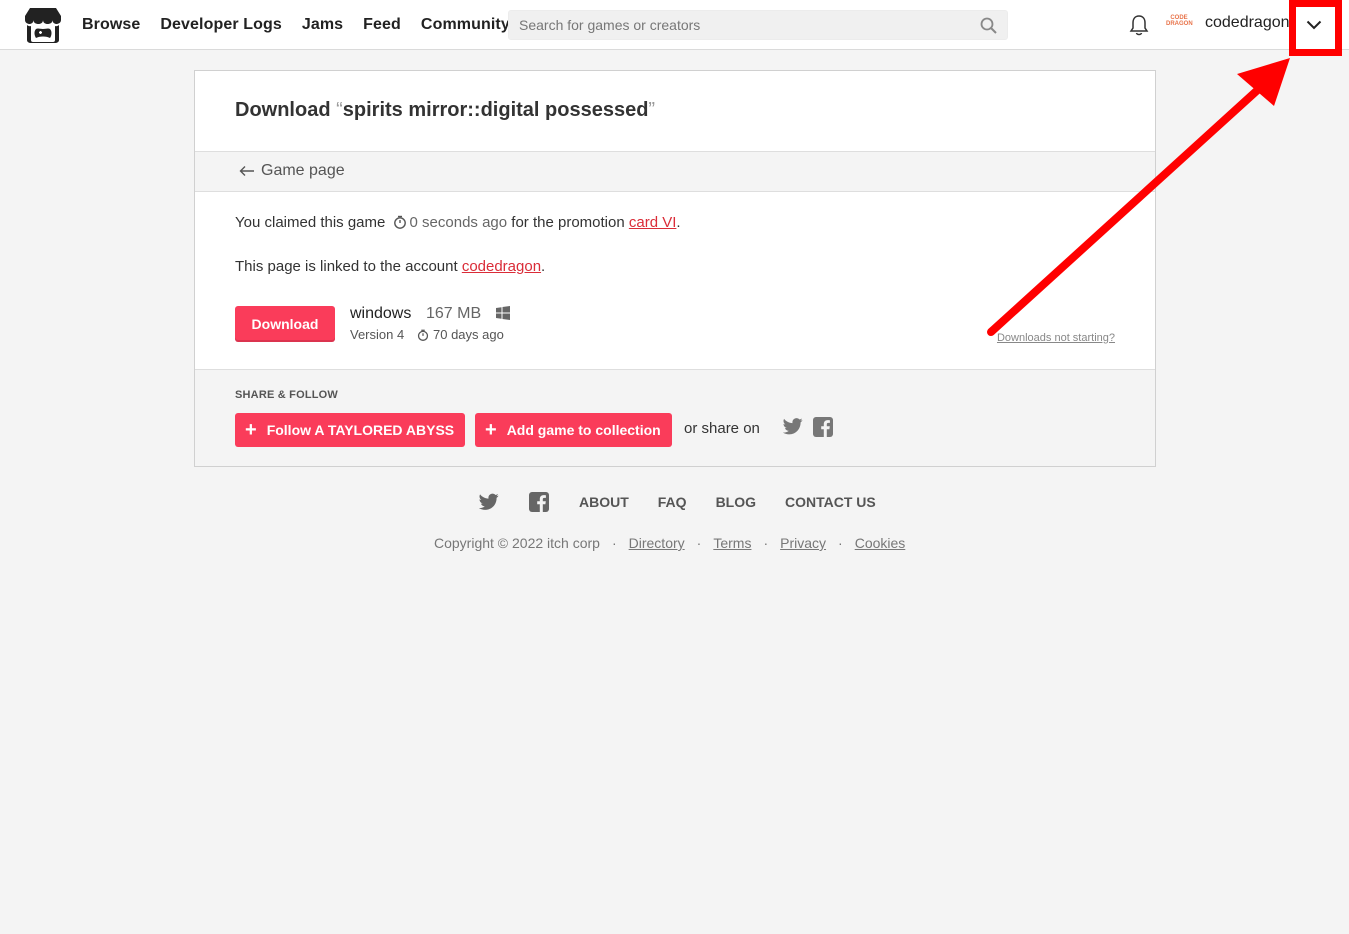 Image resolution: width=1349 pixels, height=934 pixels. Describe the element at coordinates (653, 222) in the screenshot. I see `promotion-link: card VI` at that location.